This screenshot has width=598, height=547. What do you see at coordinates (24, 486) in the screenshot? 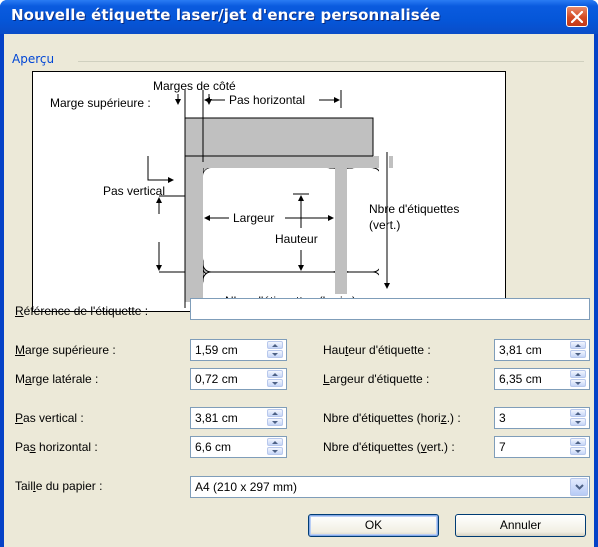
I see `label-text: Tail` at bounding box center [24, 486].